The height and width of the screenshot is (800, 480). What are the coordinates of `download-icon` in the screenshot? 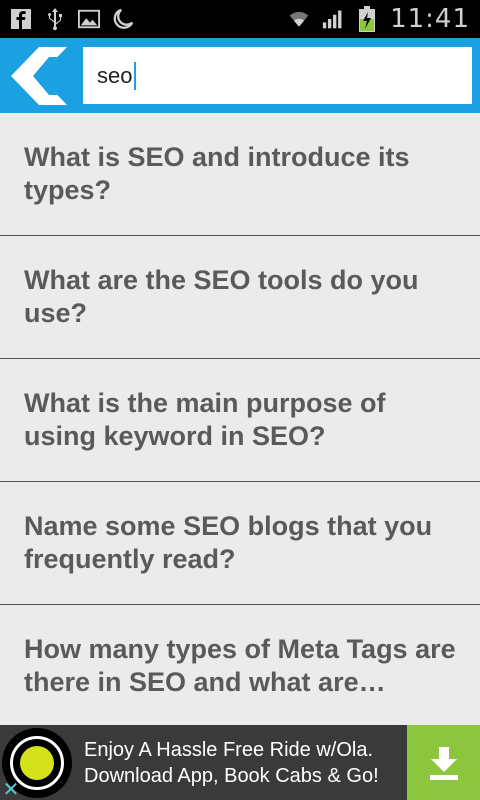 It's located at (443, 763).